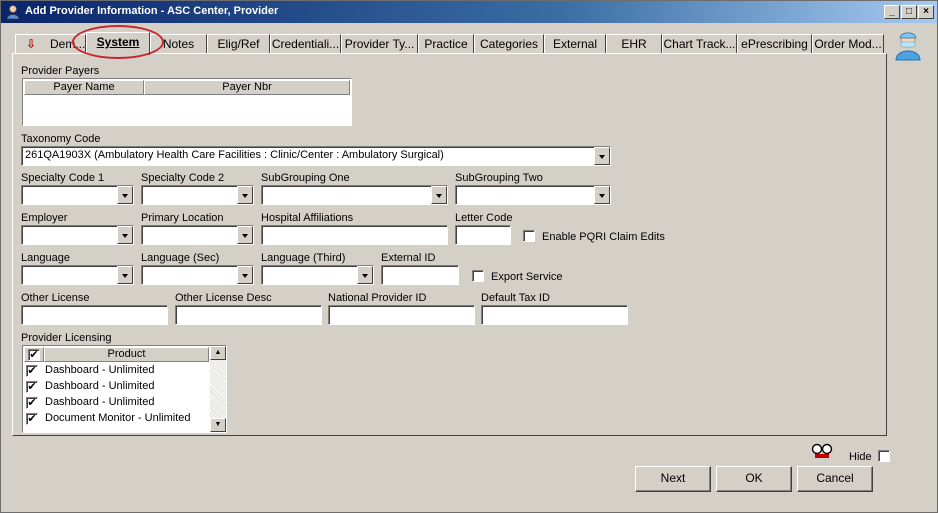 The width and height of the screenshot is (938, 513). What do you see at coordinates (31, 44) in the screenshot?
I see `red-arrow-icon: ⇩` at bounding box center [31, 44].